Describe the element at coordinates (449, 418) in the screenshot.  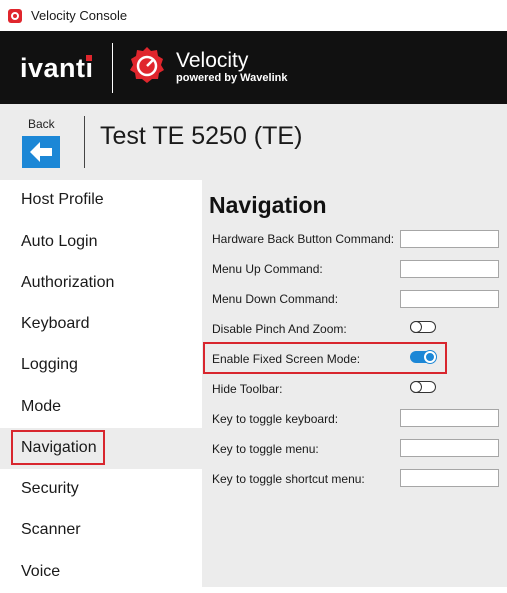
I see `key-toggle-keyboard-field` at that location.